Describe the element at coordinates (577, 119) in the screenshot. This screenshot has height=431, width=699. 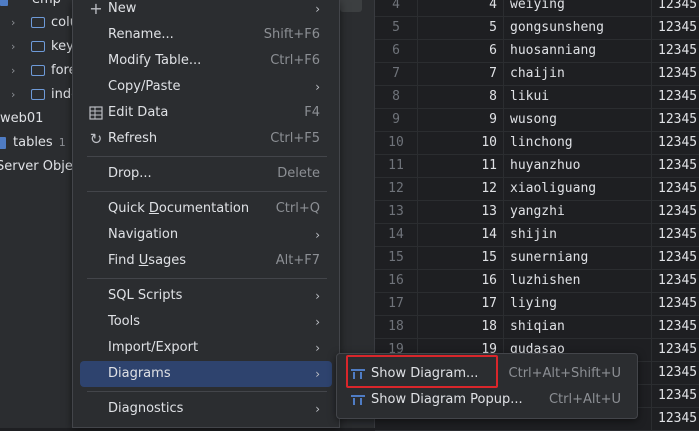
I see `cell-username: wusong` at that location.